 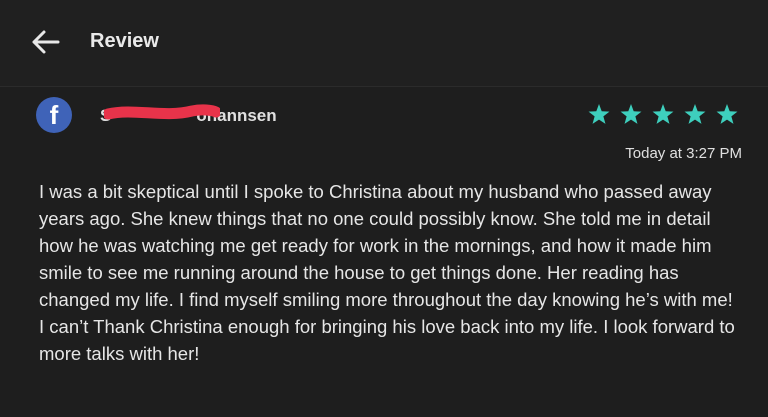 What do you see at coordinates (683, 153) in the screenshot?
I see `review-timestamp: Today at 3:27 PM` at bounding box center [683, 153].